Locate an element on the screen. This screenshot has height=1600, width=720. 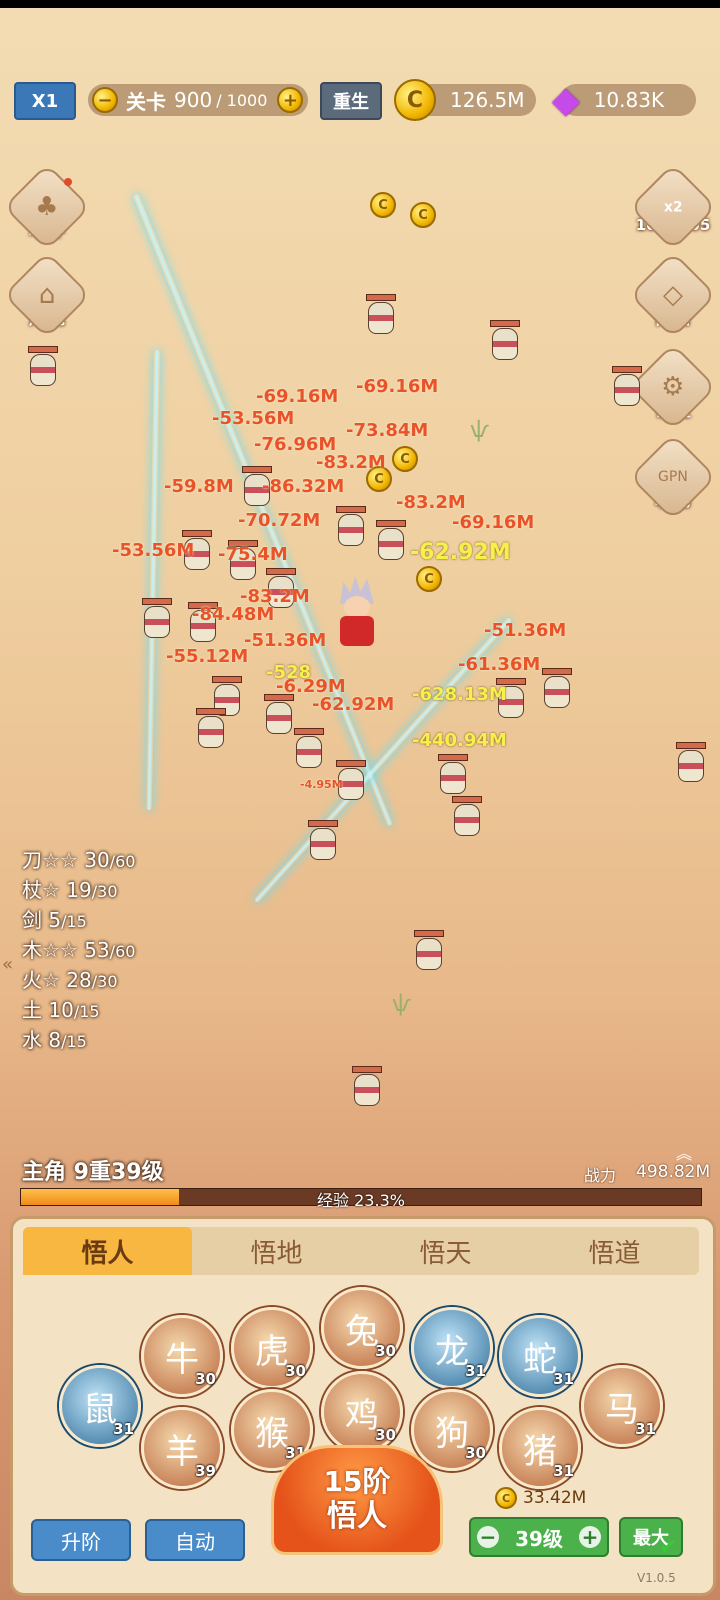
damage-number: -55.12M is located at coordinates (207, 656).